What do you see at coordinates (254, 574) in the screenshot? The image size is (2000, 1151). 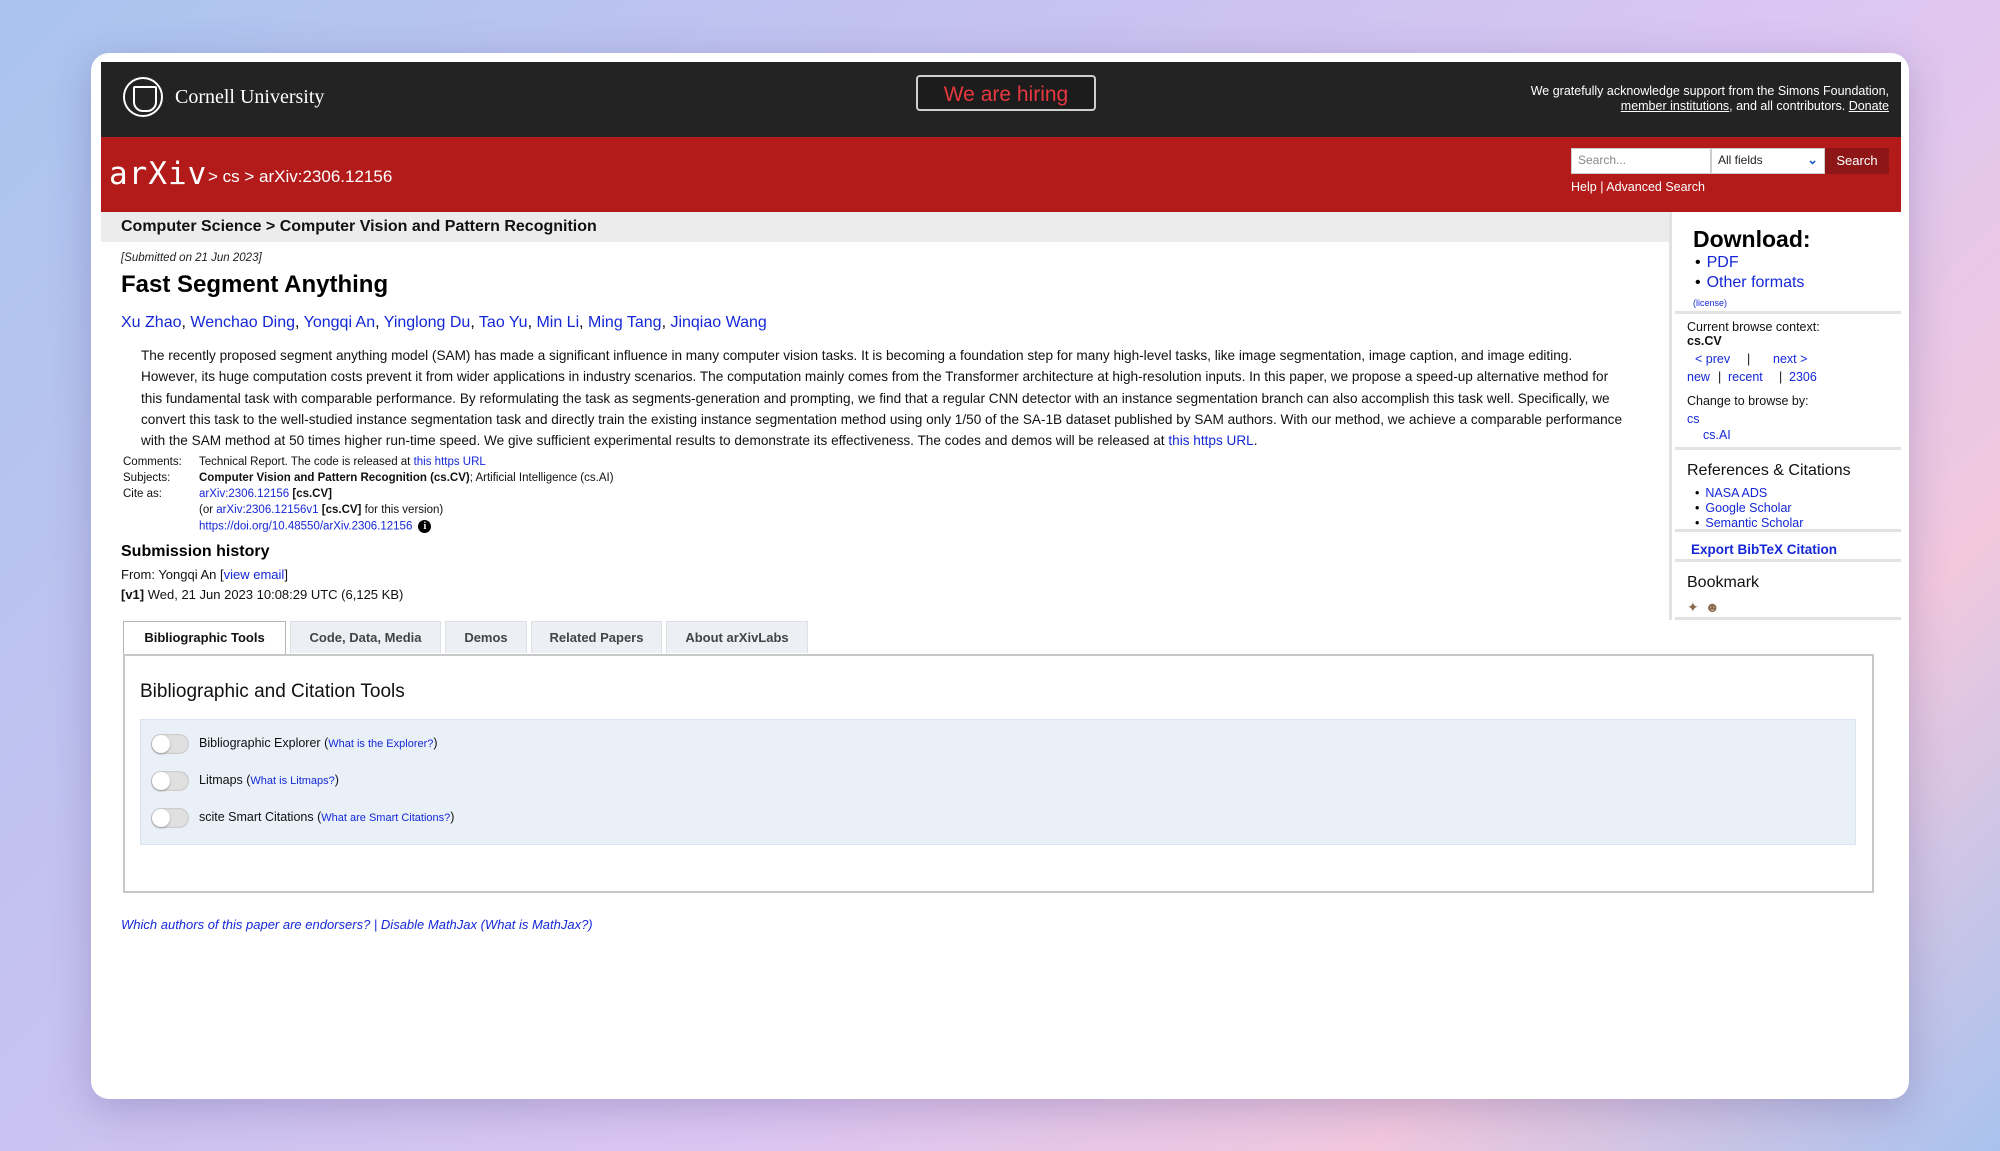 I see `view-email-link: view email` at bounding box center [254, 574].